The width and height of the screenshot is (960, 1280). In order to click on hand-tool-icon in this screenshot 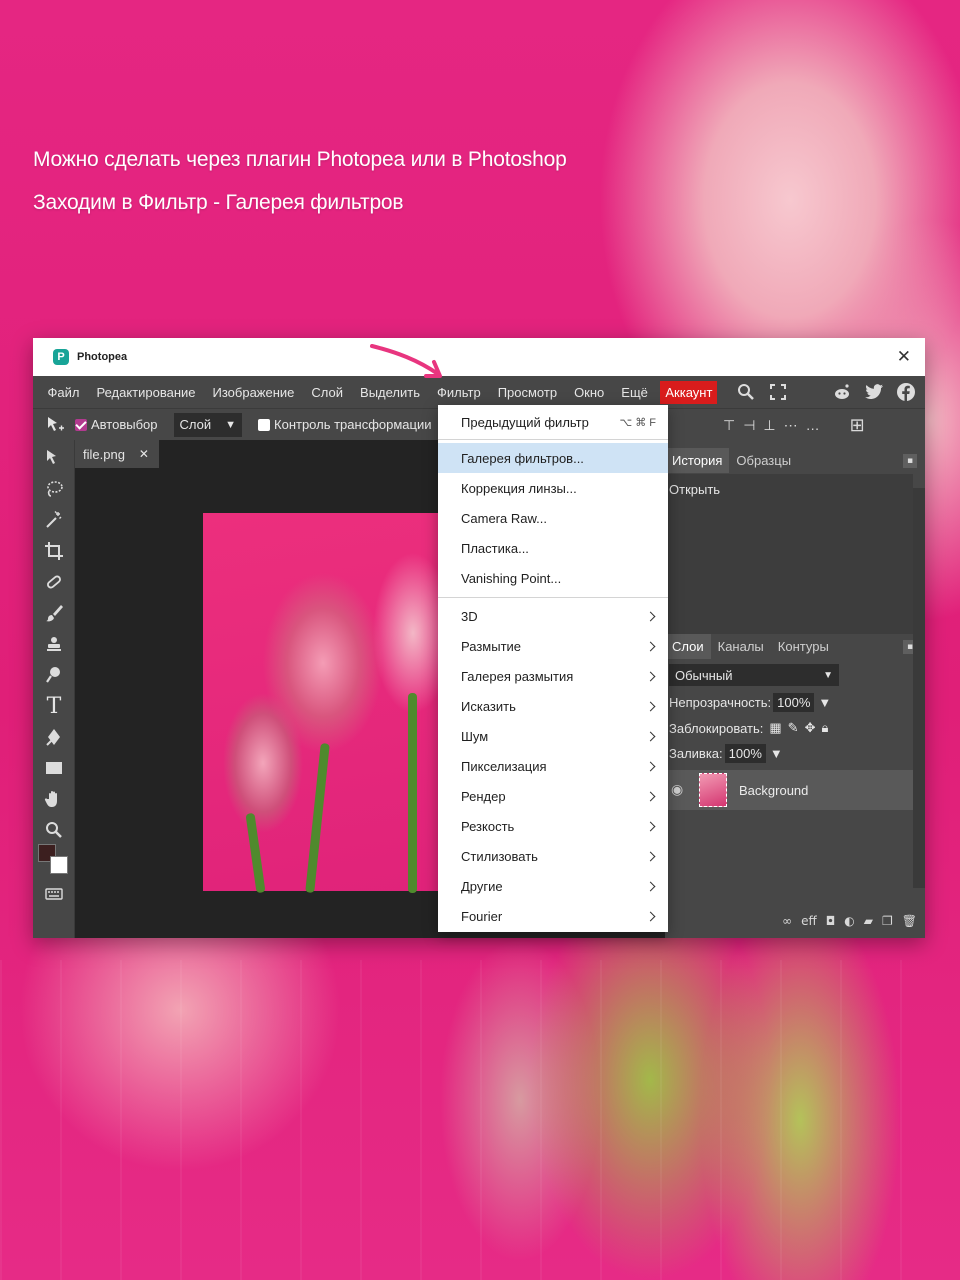, I will do `click(54, 799)`.